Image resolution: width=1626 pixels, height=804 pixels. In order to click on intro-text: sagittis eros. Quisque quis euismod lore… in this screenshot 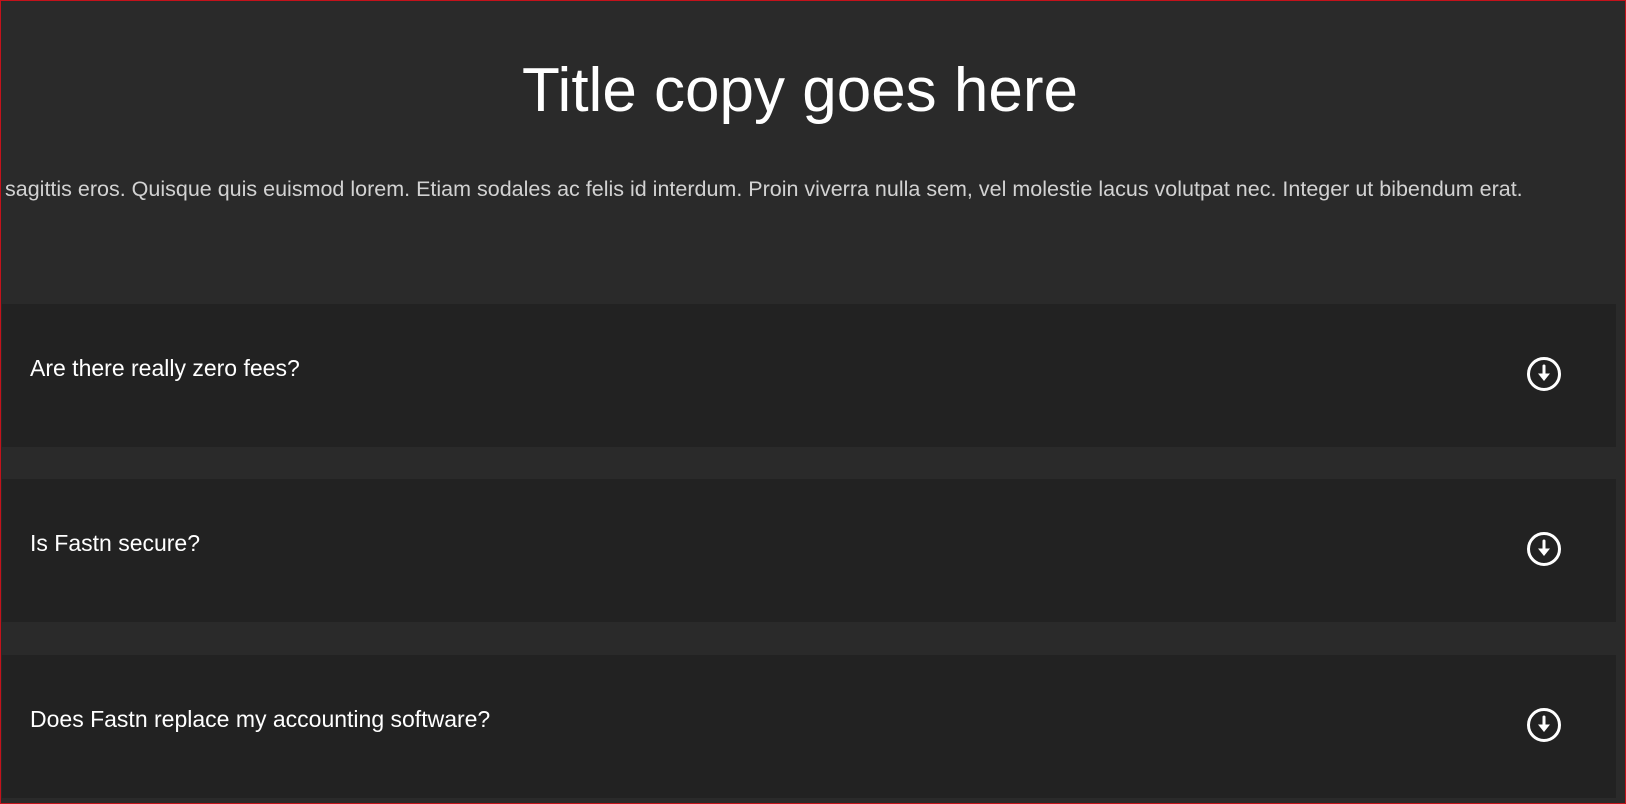, I will do `click(764, 189)`.